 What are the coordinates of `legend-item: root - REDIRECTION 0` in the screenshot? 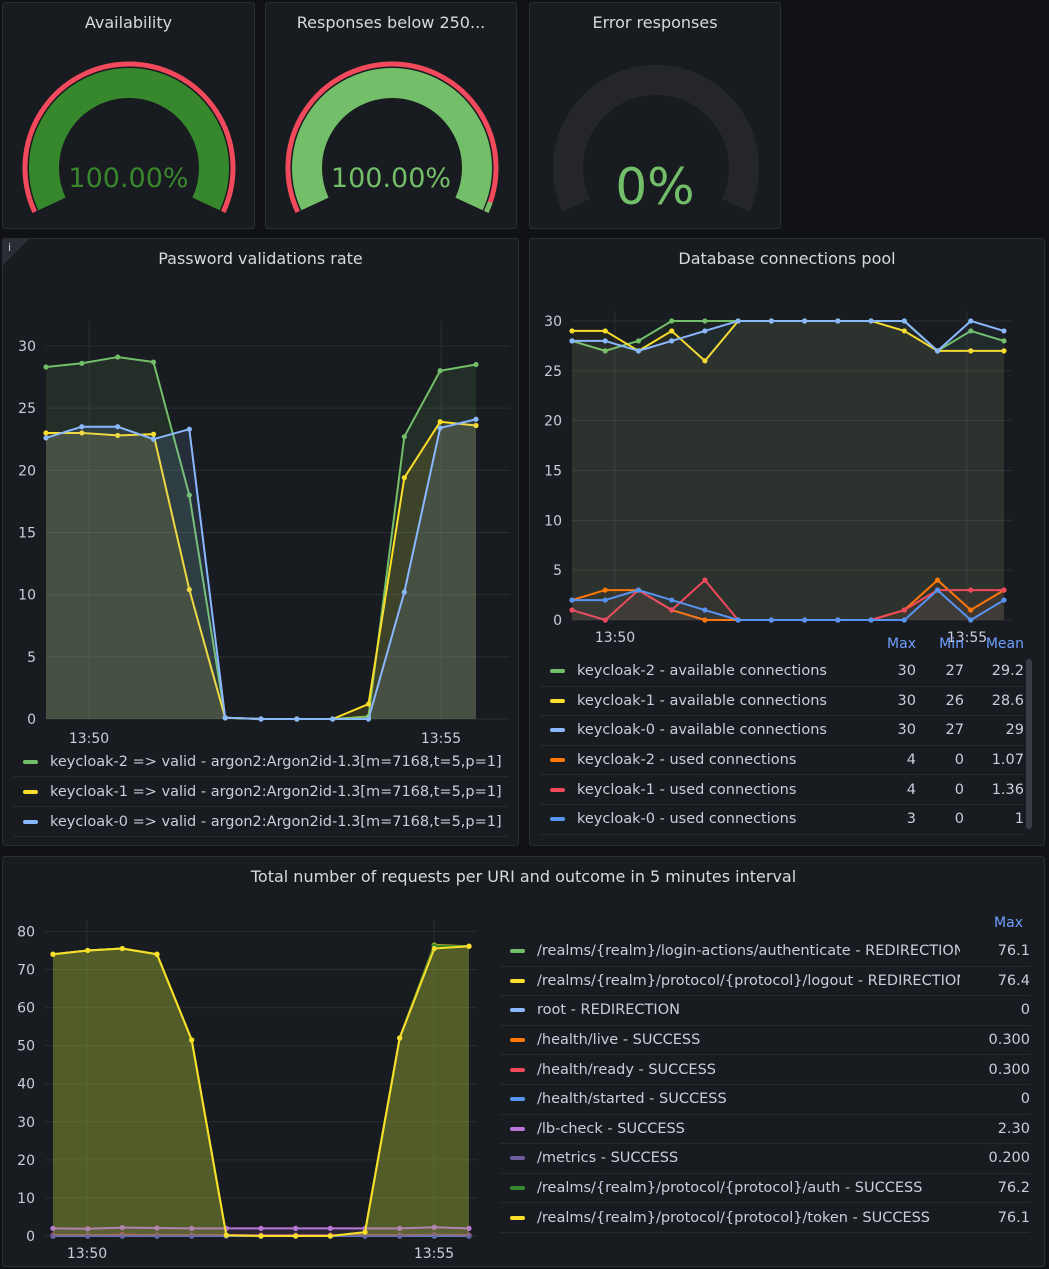 It's located at (765, 1011).